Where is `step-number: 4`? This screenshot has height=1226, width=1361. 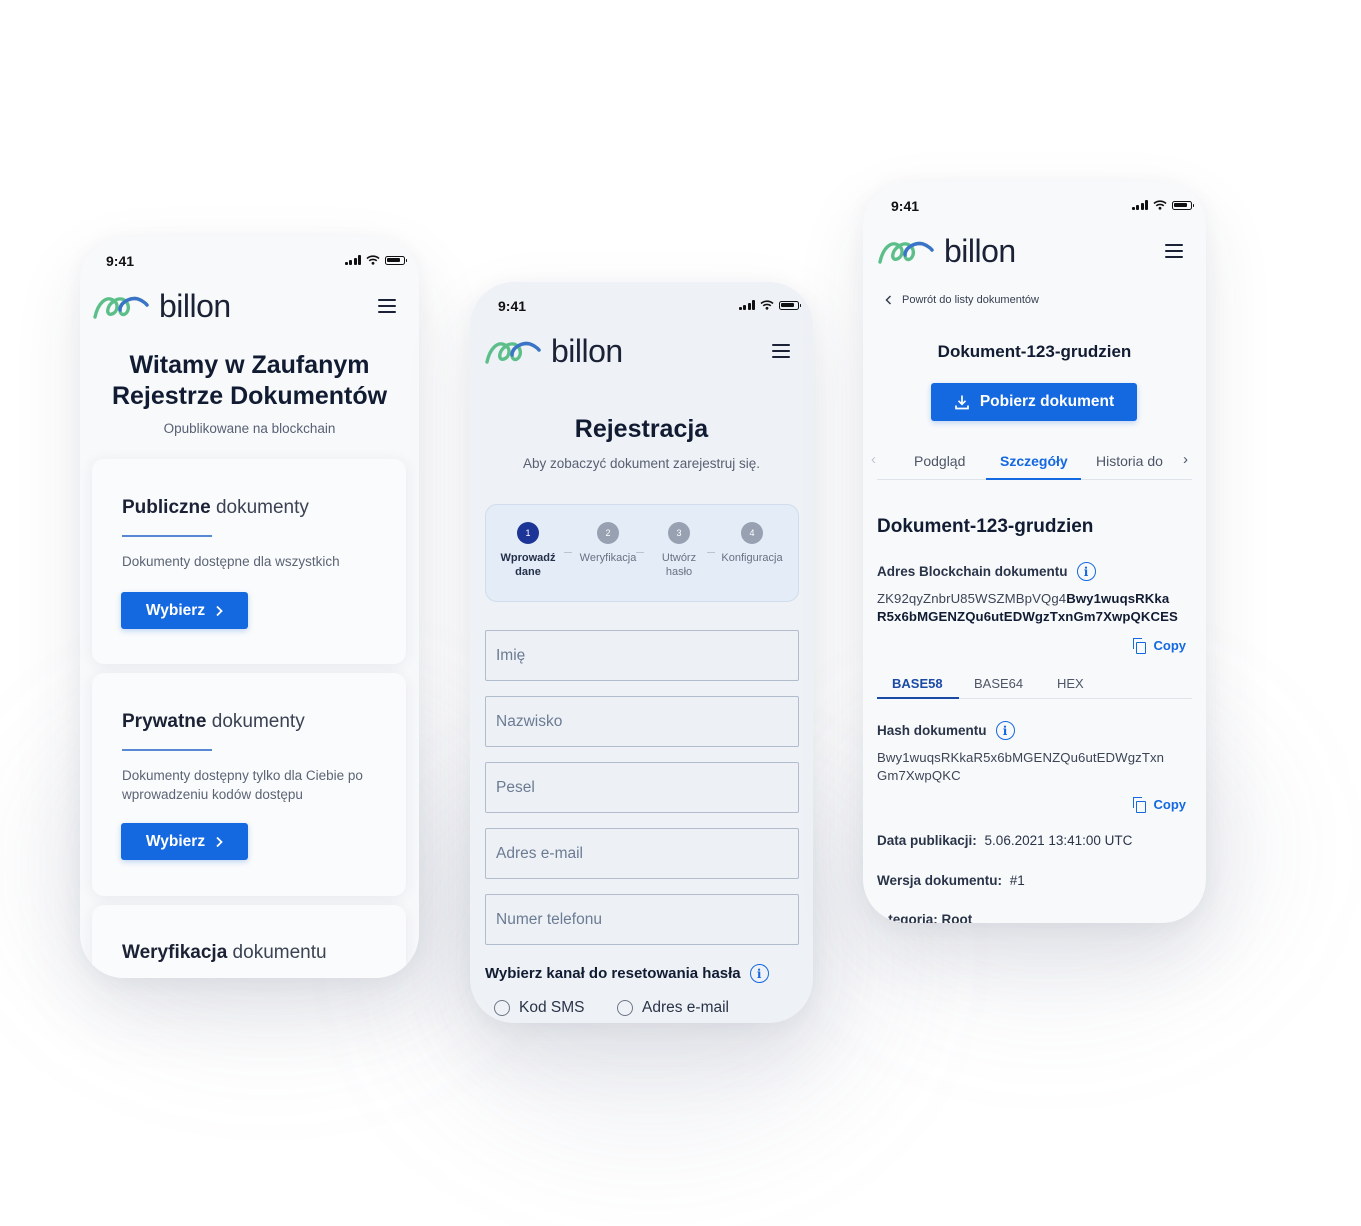
step-number: 4 is located at coordinates (752, 533).